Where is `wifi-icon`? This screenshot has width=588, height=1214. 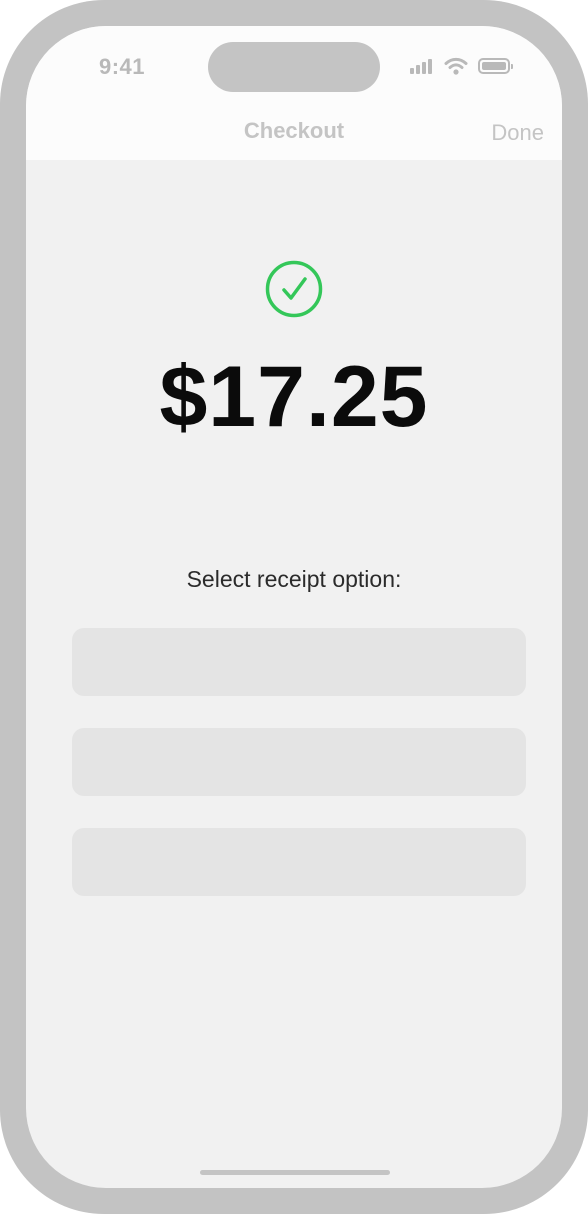
wifi-icon is located at coordinates (456, 66).